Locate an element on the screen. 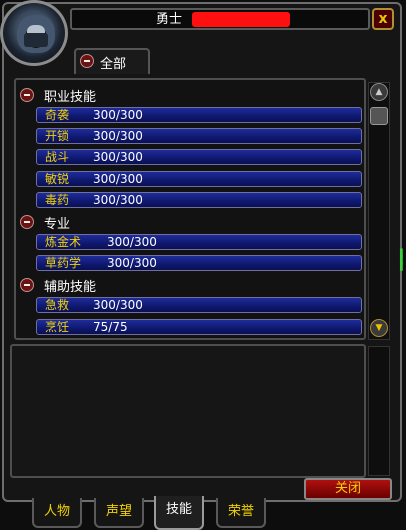 This screenshot has width=406, height=530. skill-row: 急救 300/300 is located at coordinates (199, 305).